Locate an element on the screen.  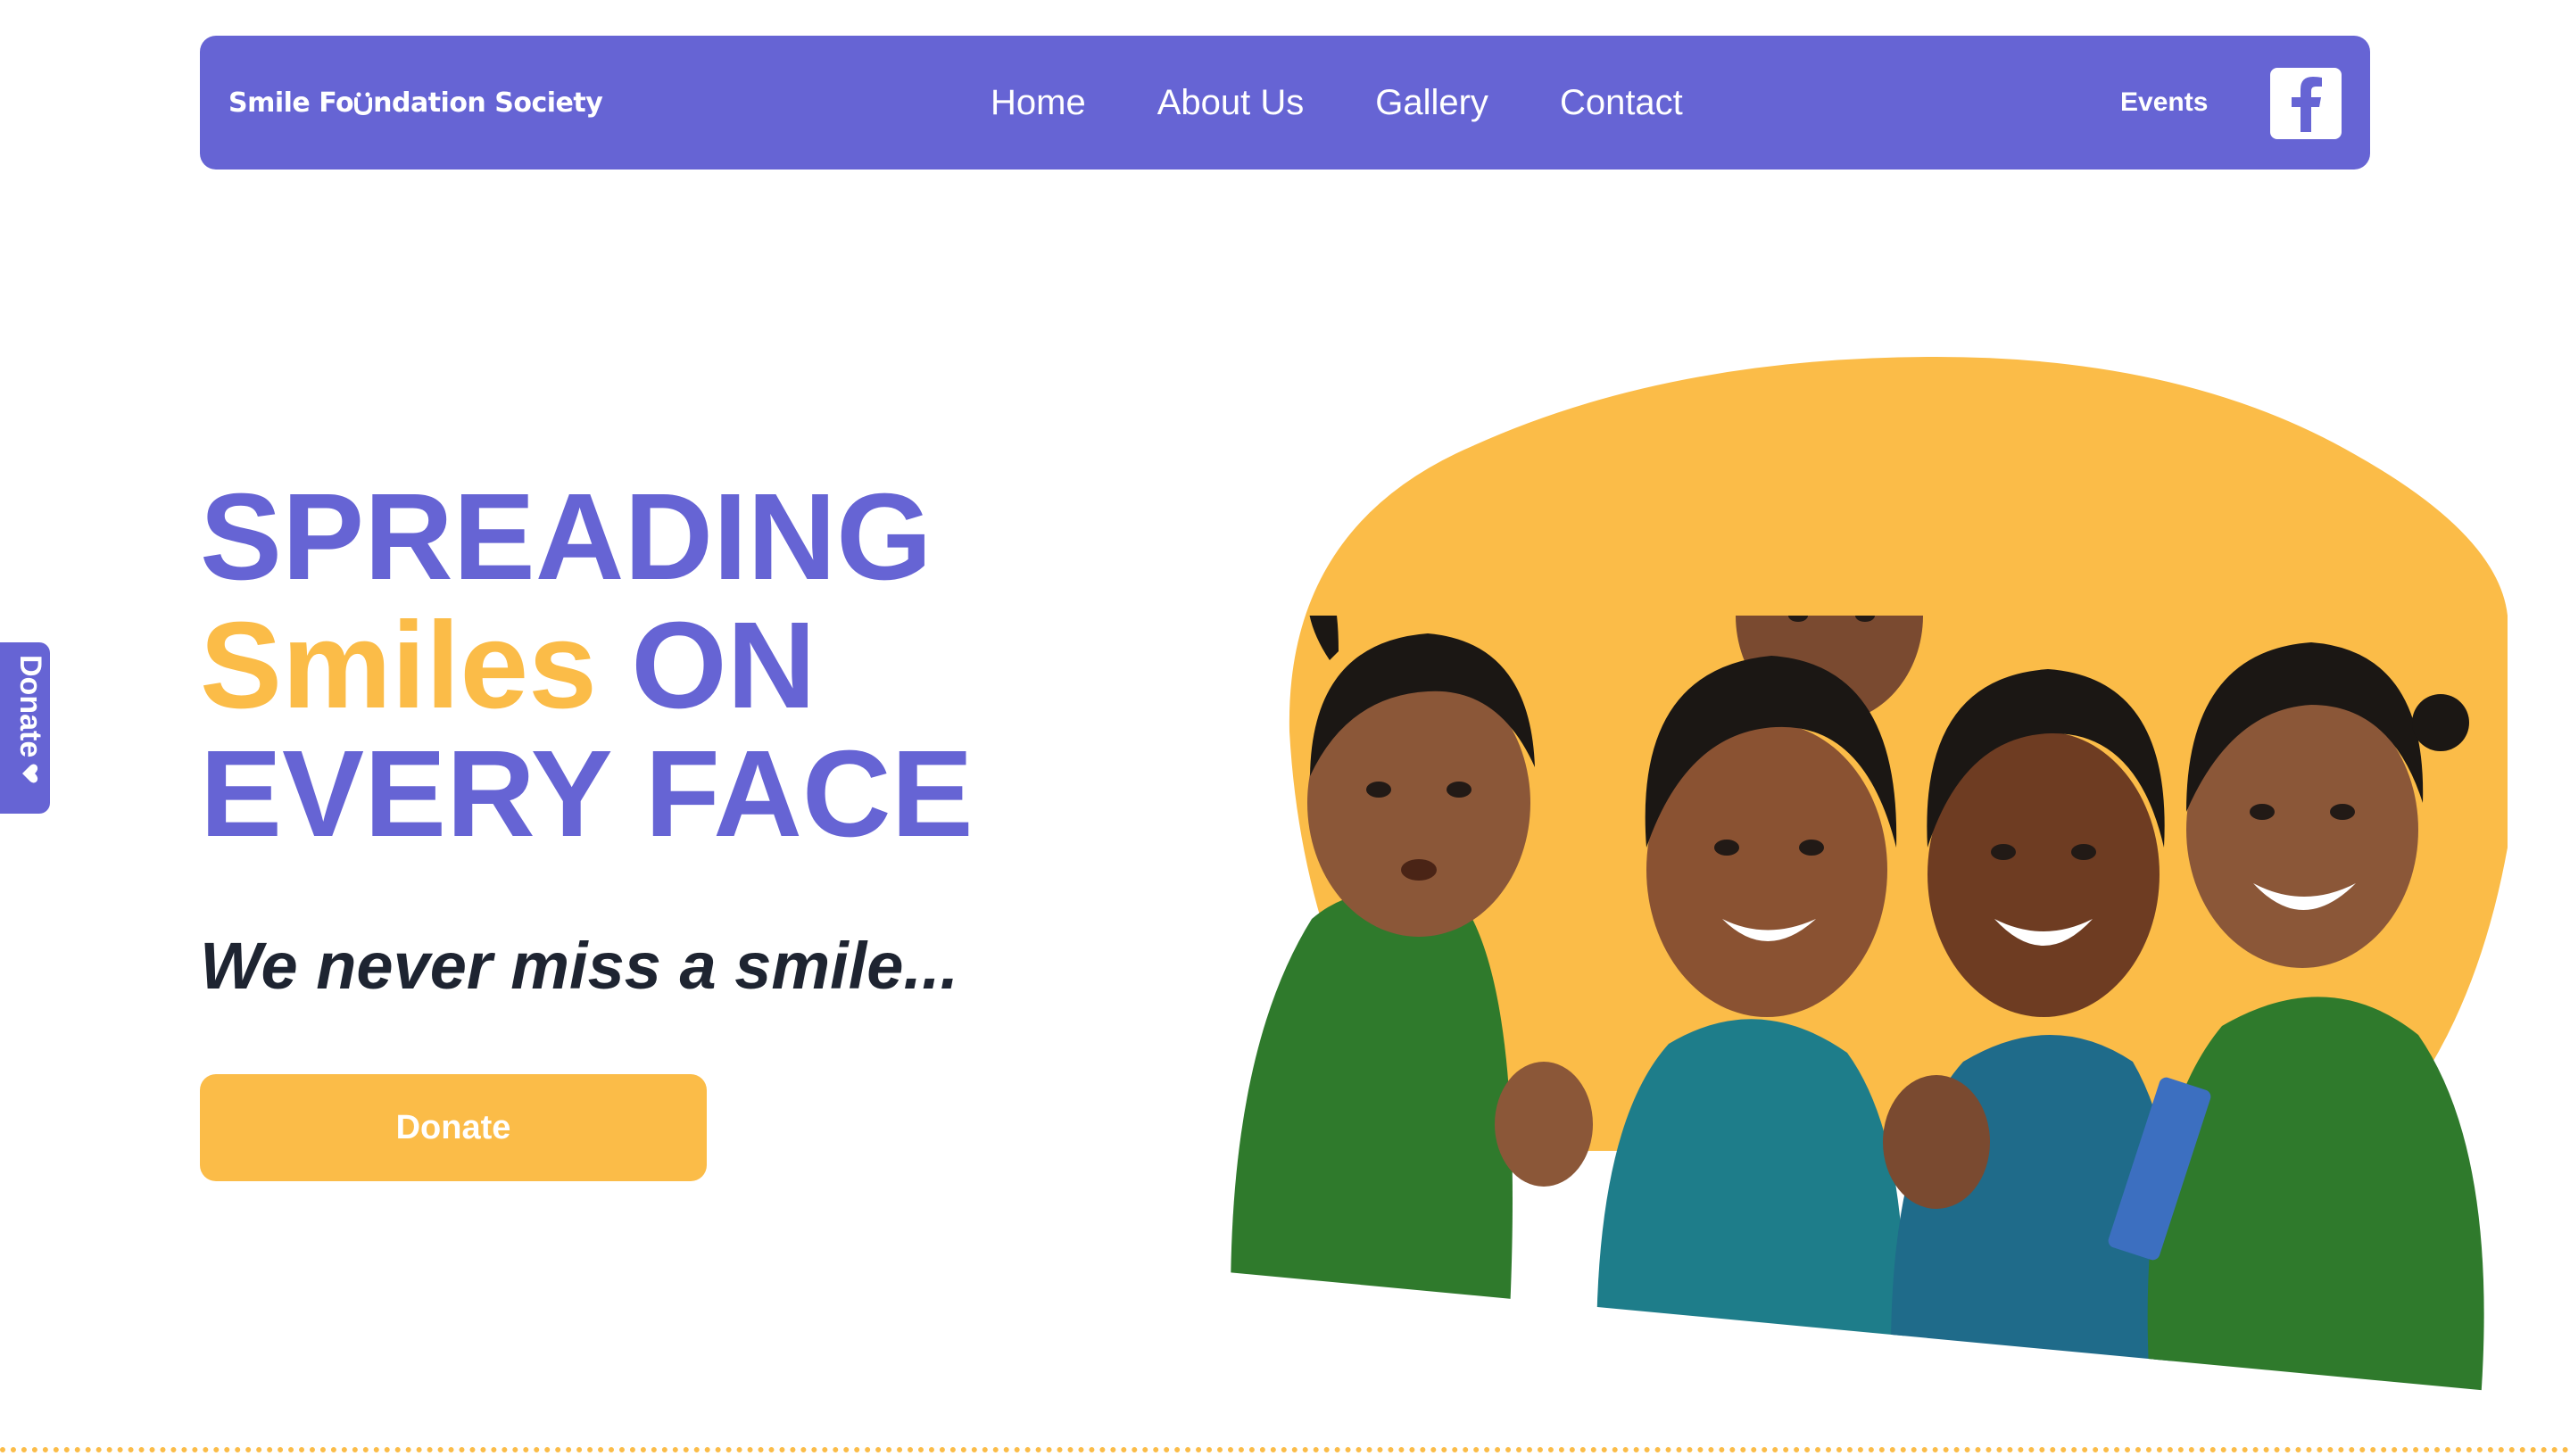
hero-heading-line2: ON is located at coordinates (706, 665).